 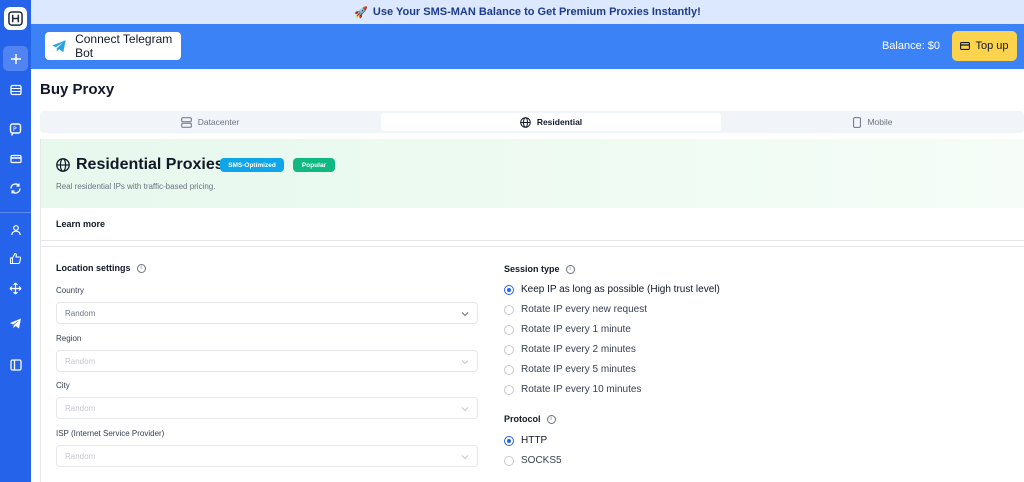 What do you see at coordinates (110, 433) in the screenshot?
I see `isp-label: ISP (Internet Service Provider)` at bounding box center [110, 433].